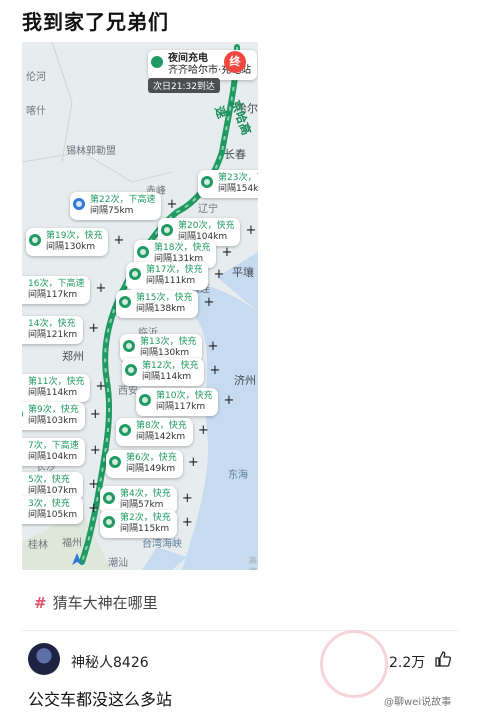 The width and height of the screenshot is (480, 717). What do you see at coordinates (38, 545) in the screenshot?
I see `city-label: 桂林` at bounding box center [38, 545].